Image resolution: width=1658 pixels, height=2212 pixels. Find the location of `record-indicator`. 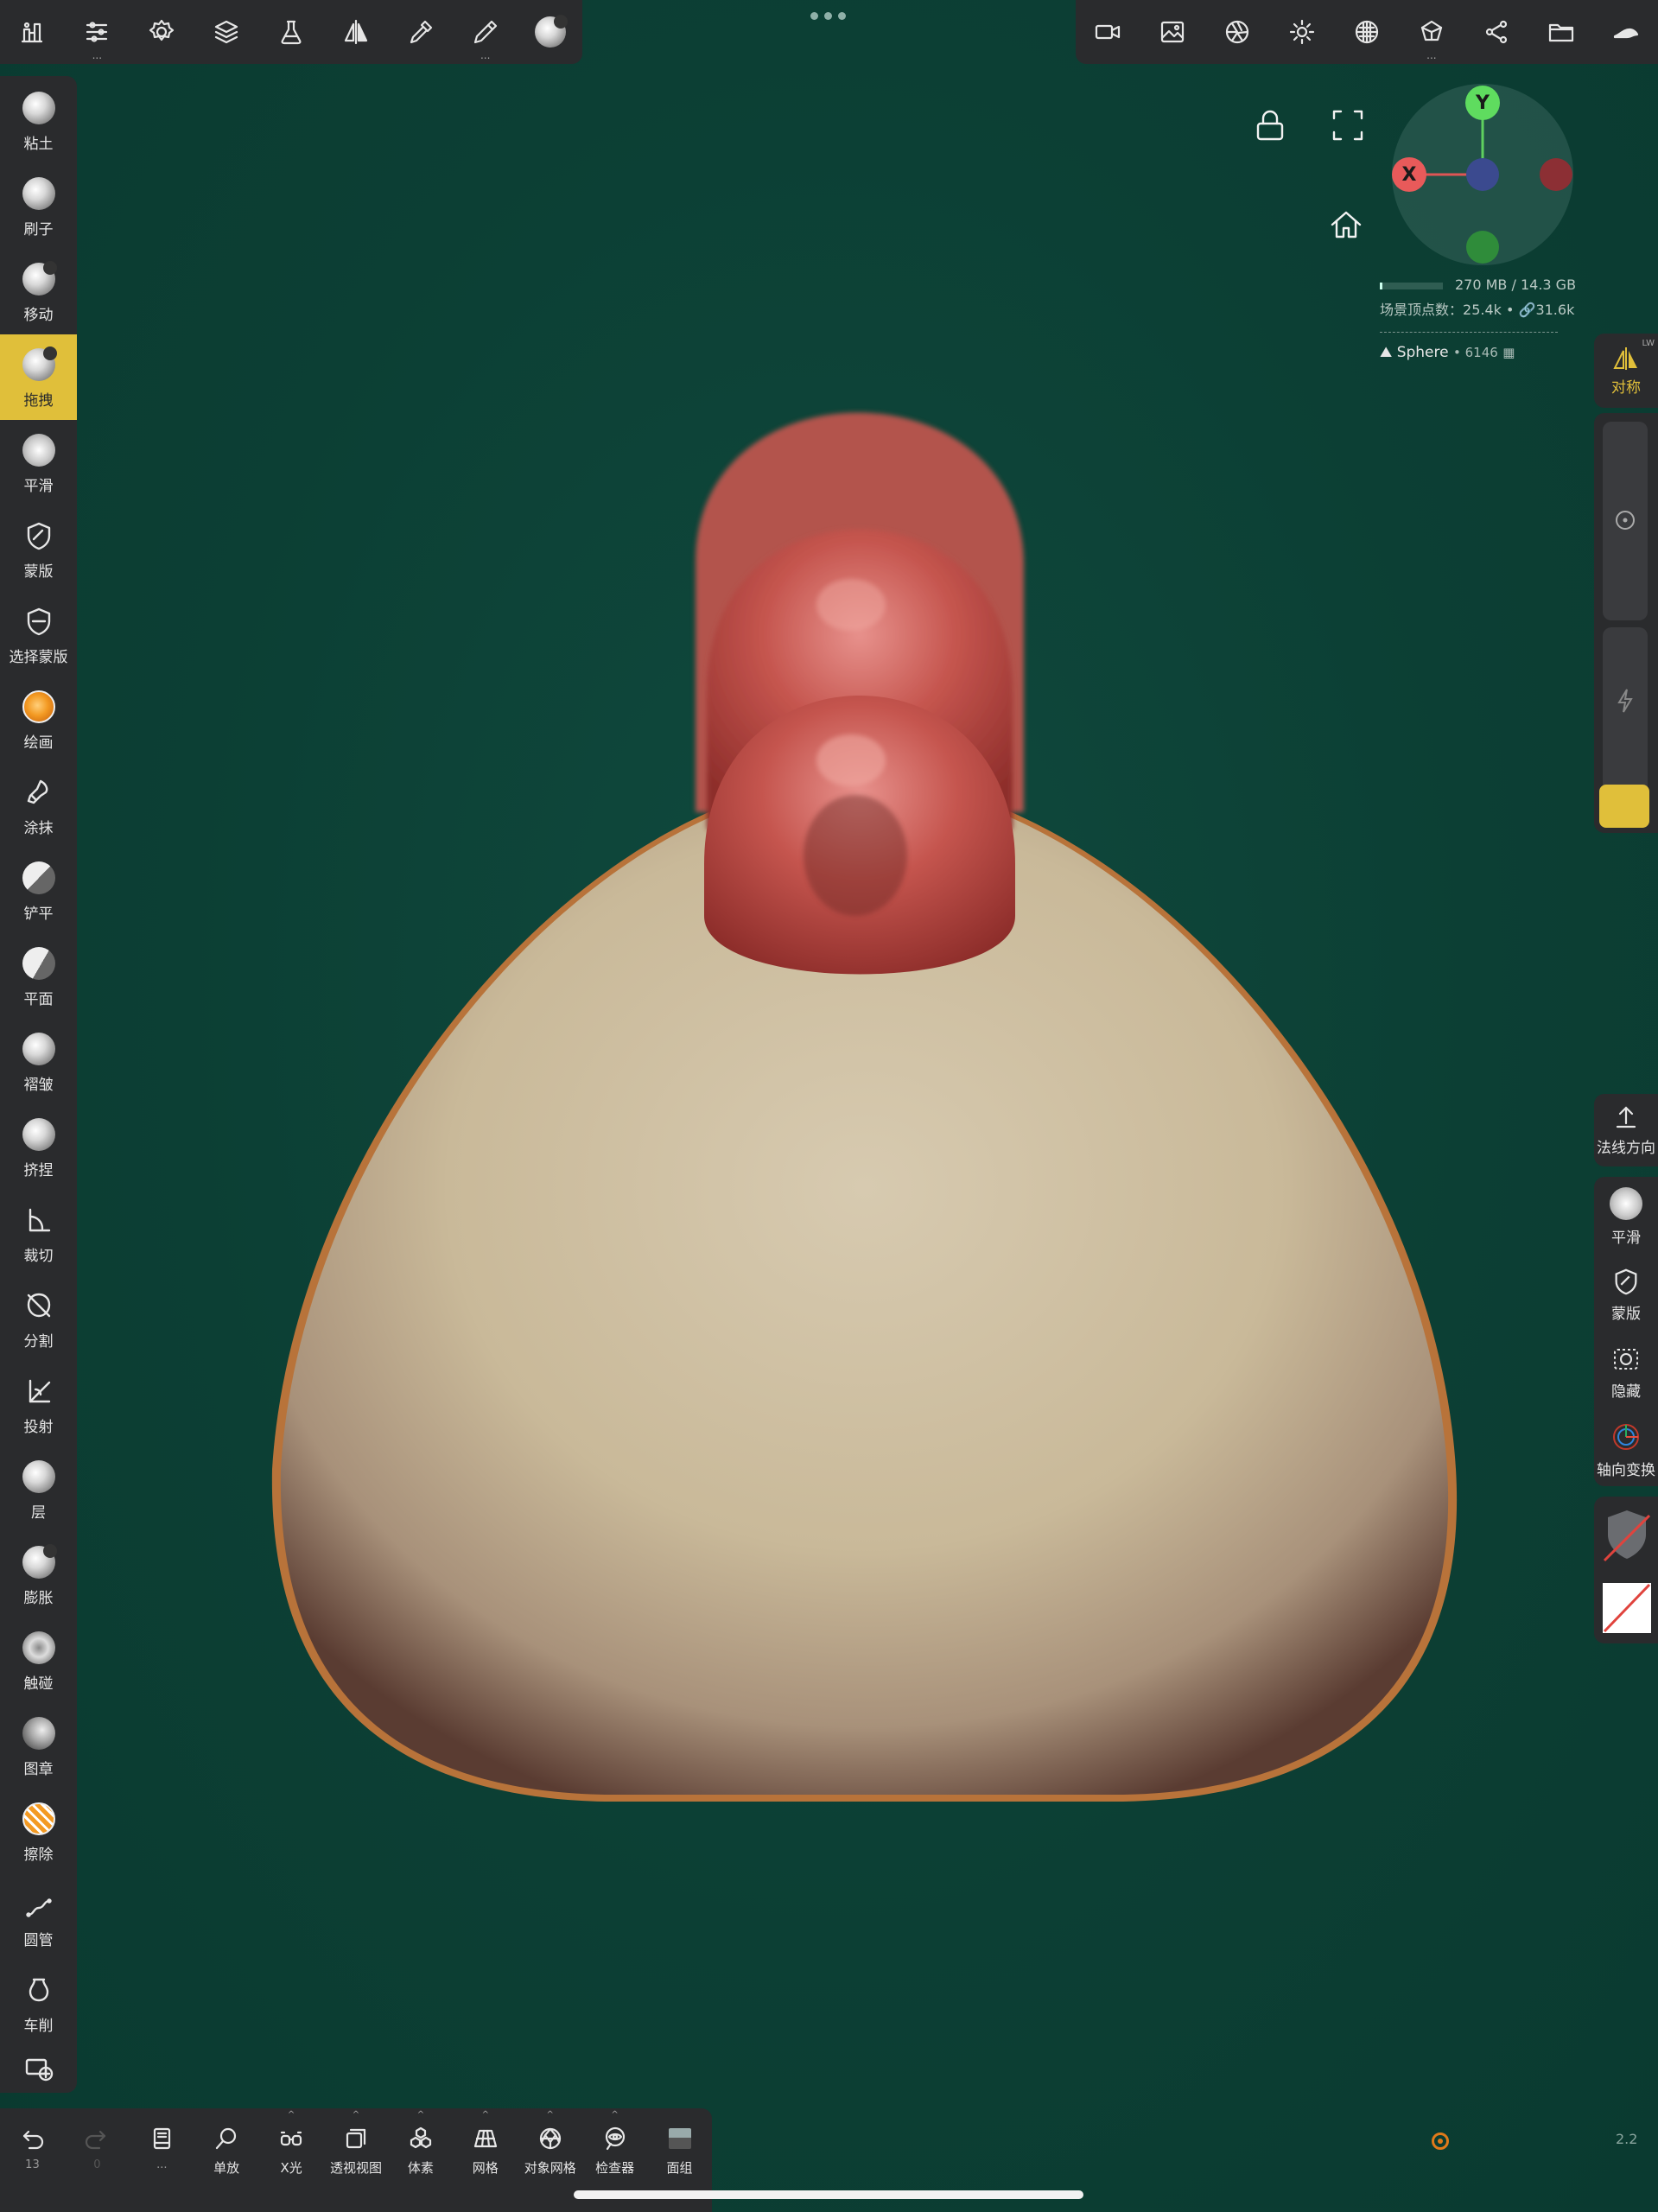

record-indicator is located at coordinates (1440, 2141).